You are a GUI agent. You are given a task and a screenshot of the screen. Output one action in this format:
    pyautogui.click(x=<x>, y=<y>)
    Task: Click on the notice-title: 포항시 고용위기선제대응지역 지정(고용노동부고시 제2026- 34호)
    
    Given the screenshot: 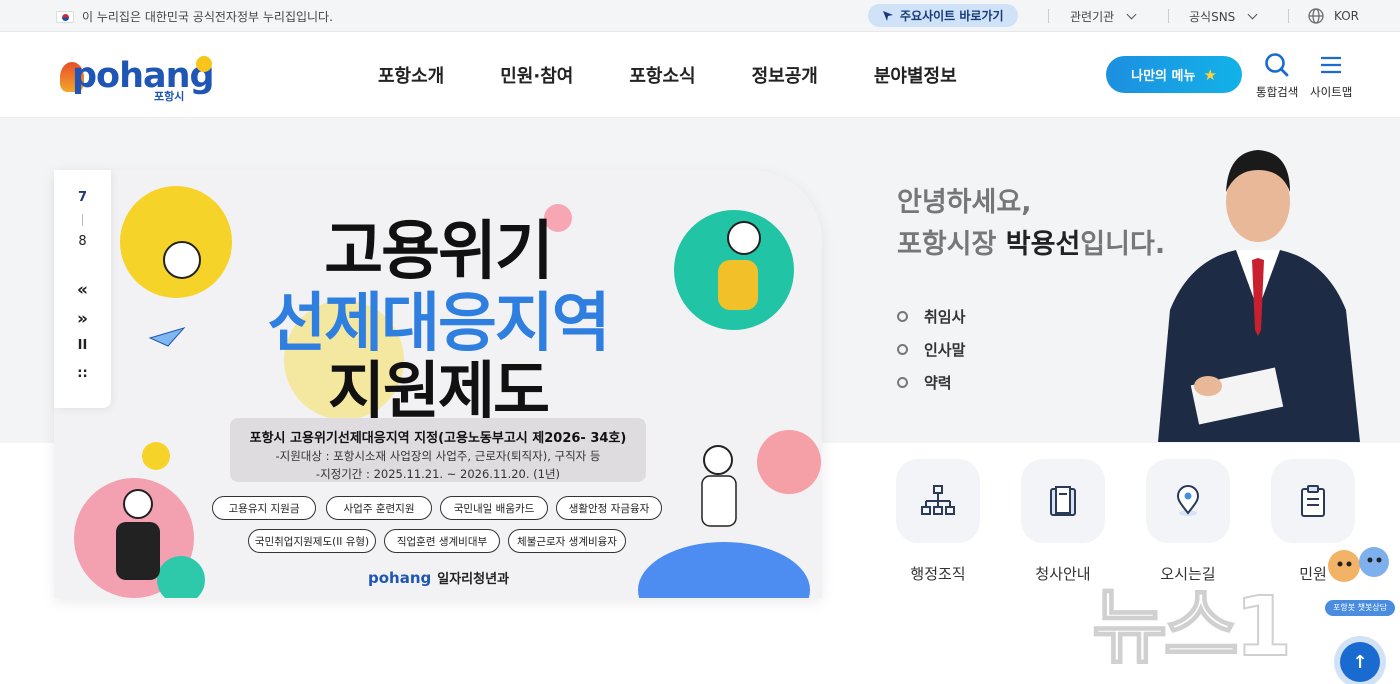 What is the action you would take?
    pyautogui.click(x=438, y=438)
    